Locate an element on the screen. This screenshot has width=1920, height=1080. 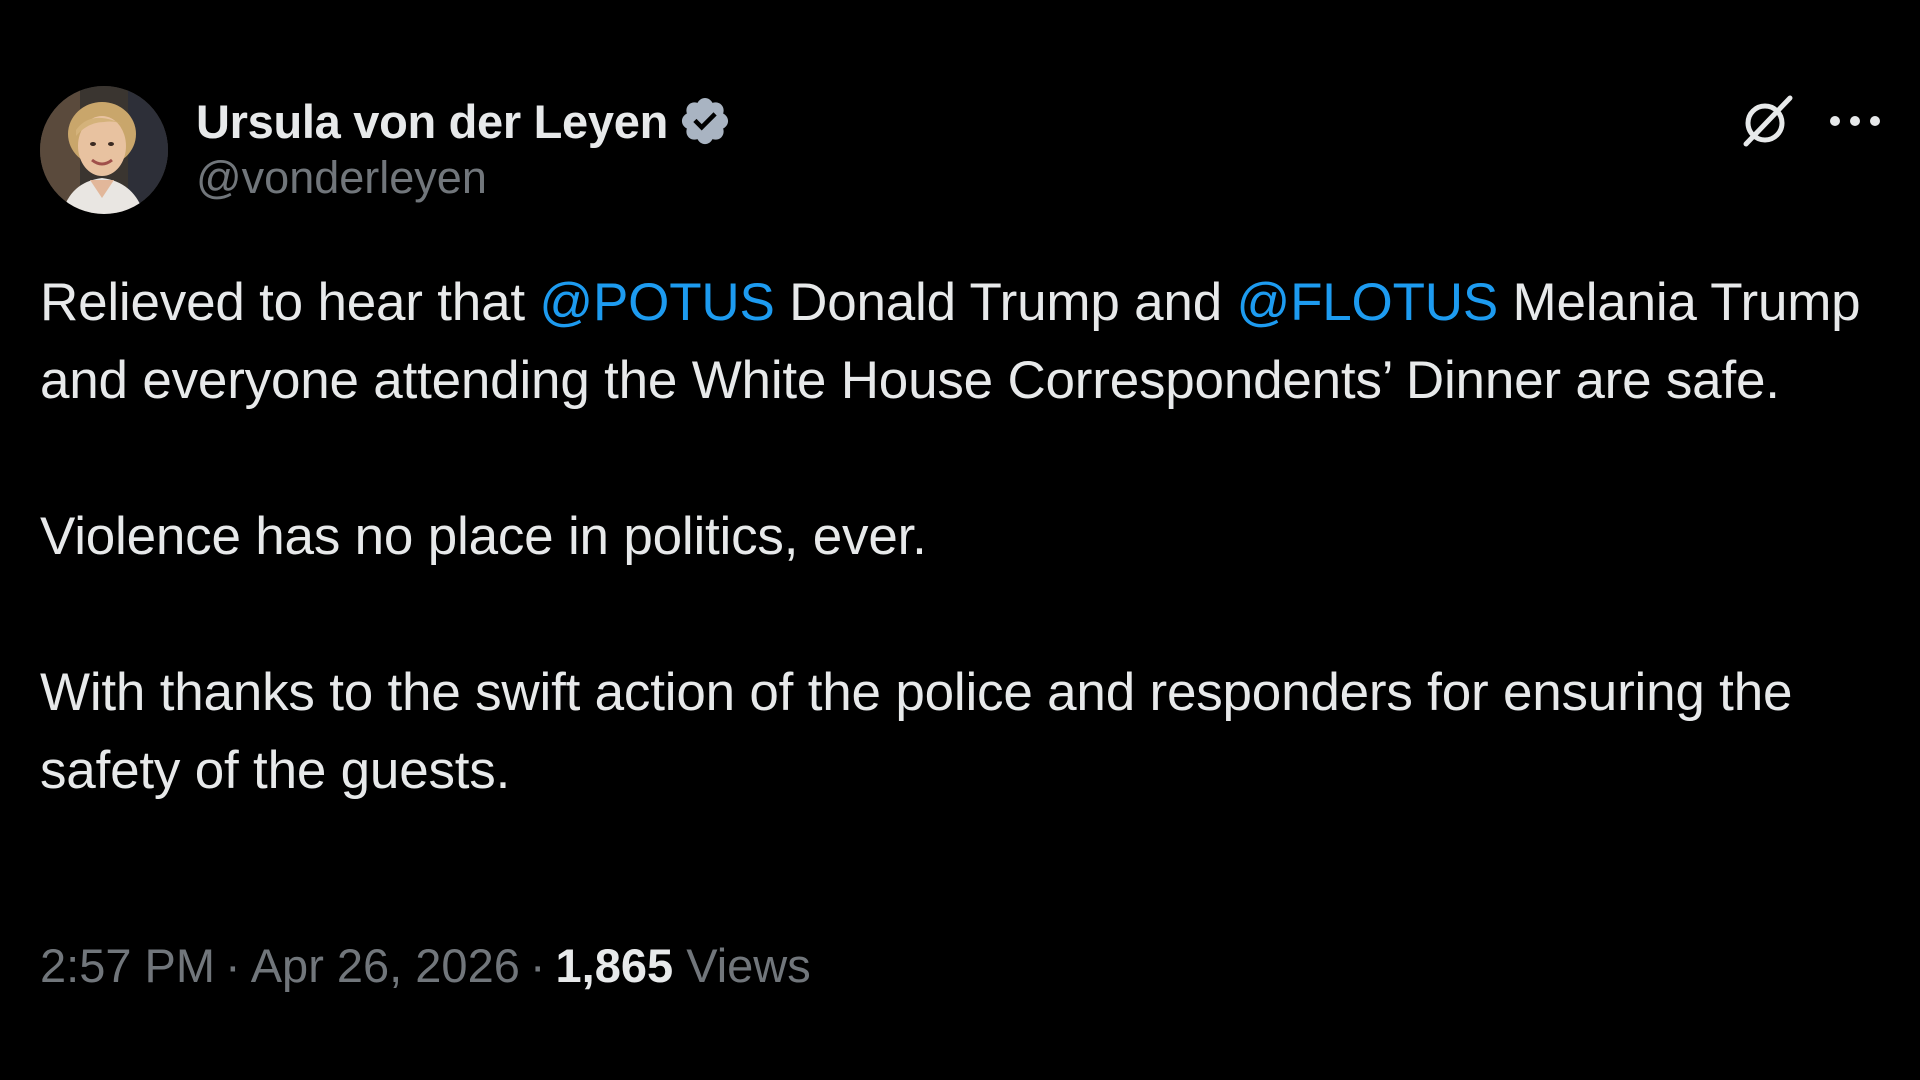
author-avatar is located at coordinates (104, 150).